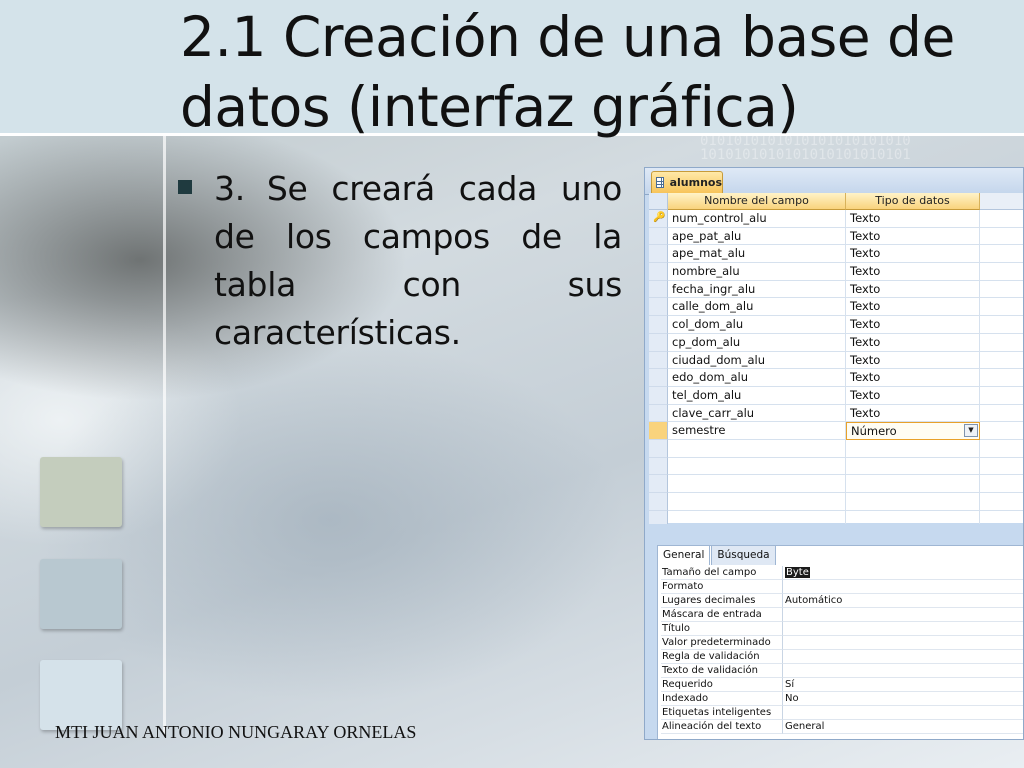  I want to click on table-row: cp_dom_alu Texto, so click(836, 342).